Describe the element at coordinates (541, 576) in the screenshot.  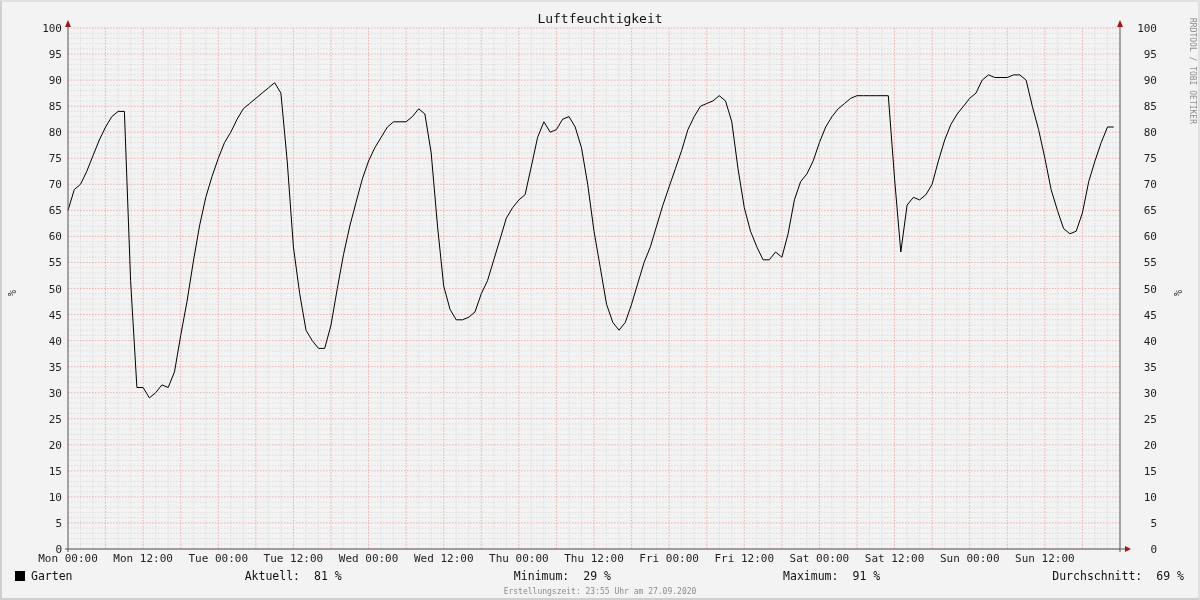
I see `stat-label: Minimum:` at that location.